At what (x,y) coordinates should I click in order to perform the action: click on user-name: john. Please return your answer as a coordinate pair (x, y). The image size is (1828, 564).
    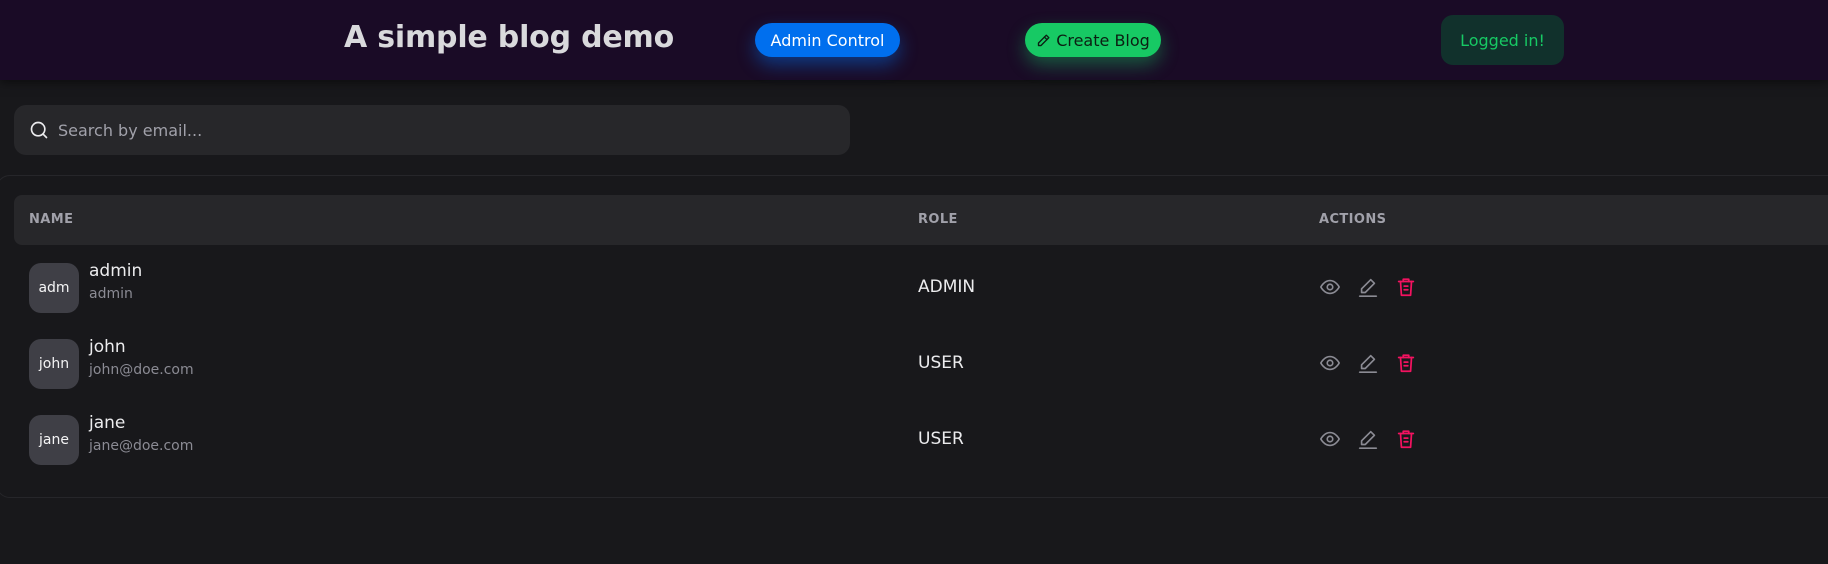
    Looking at the image, I should click on (107, 347).